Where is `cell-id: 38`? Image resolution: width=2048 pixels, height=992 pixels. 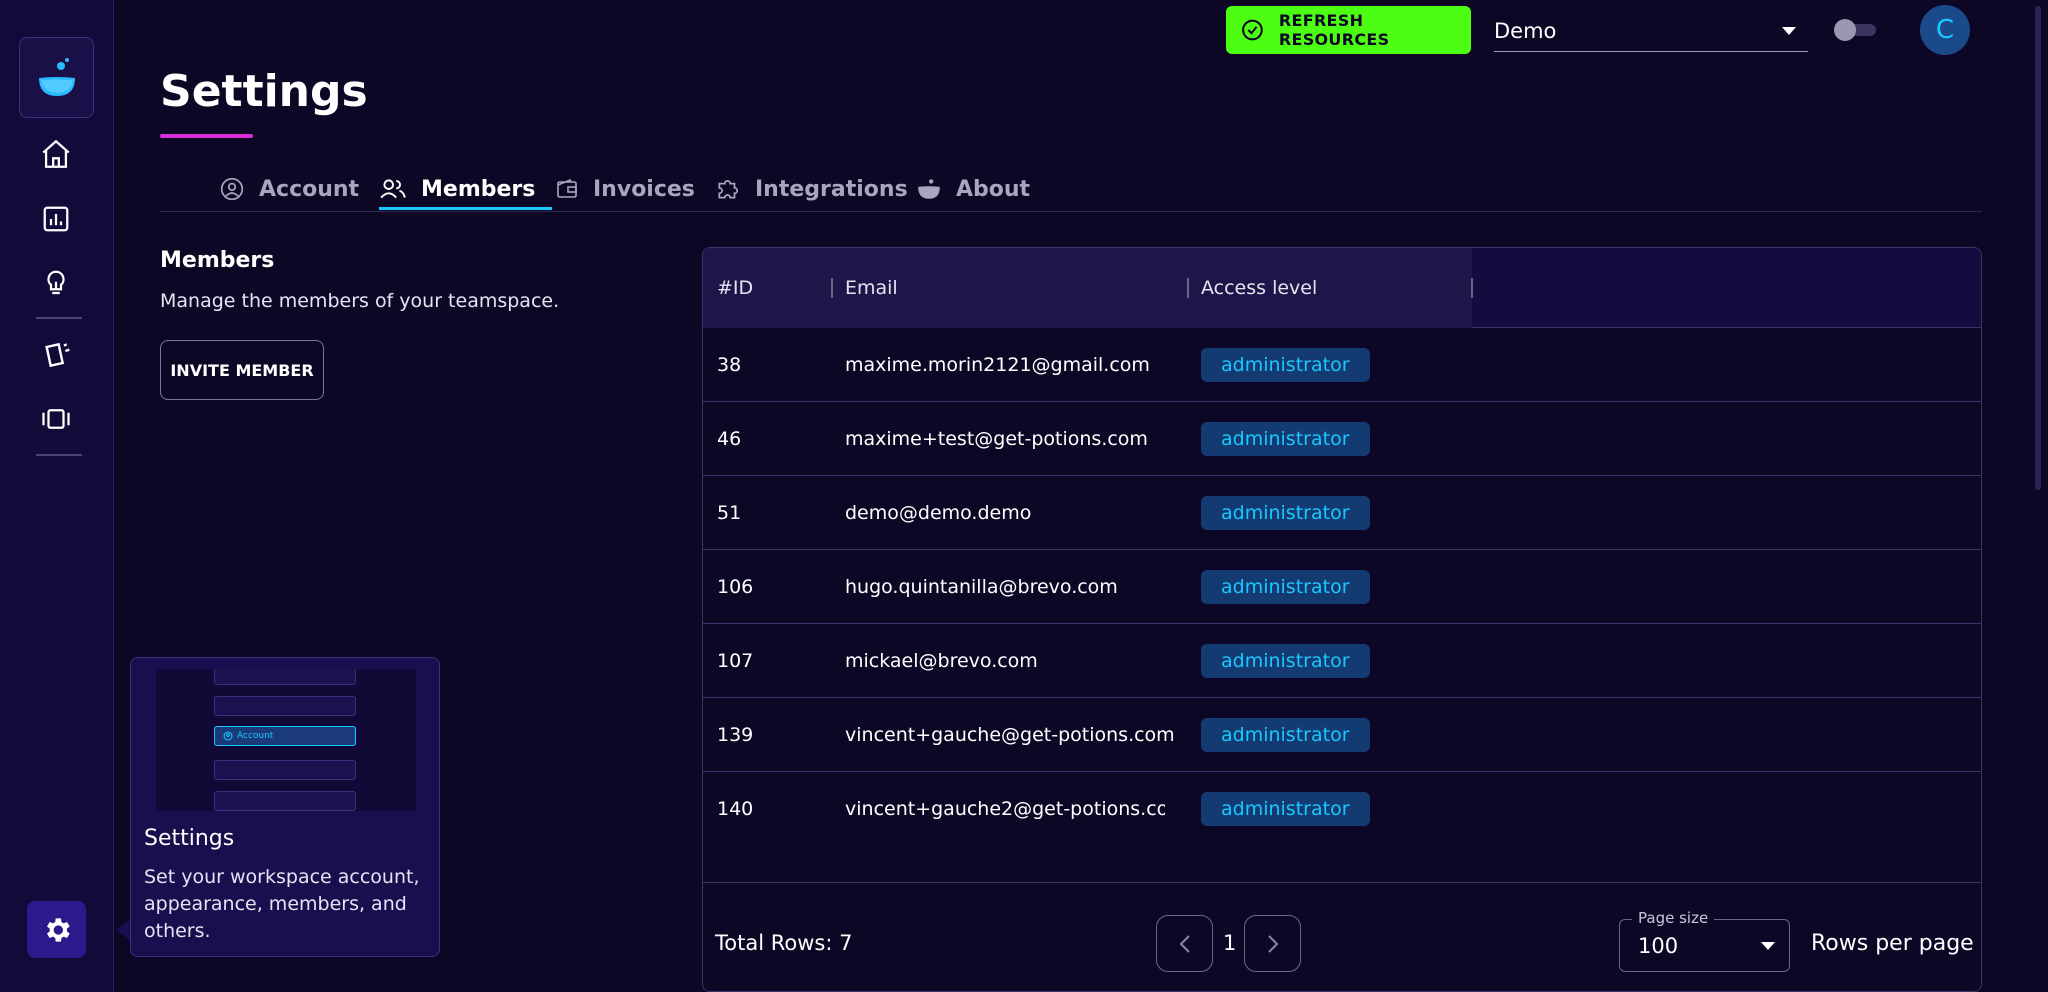
cell-id: 38 is located at coordinates (729, 365).